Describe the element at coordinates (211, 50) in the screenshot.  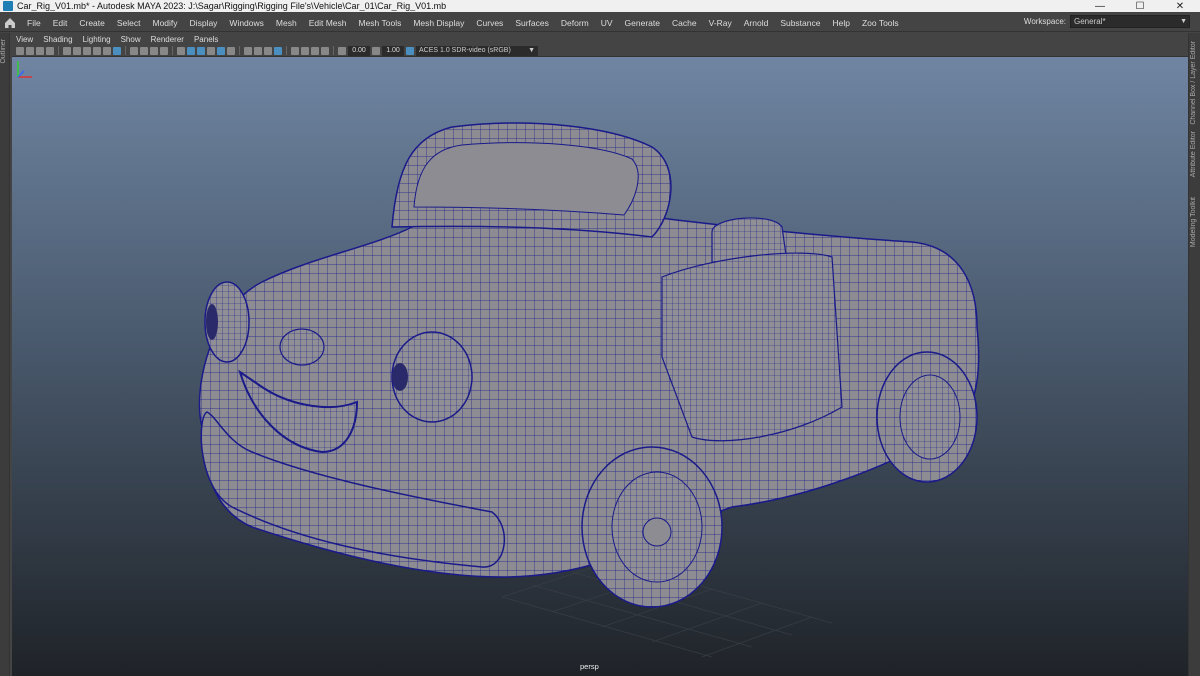
I see `textured-icon` at that location.